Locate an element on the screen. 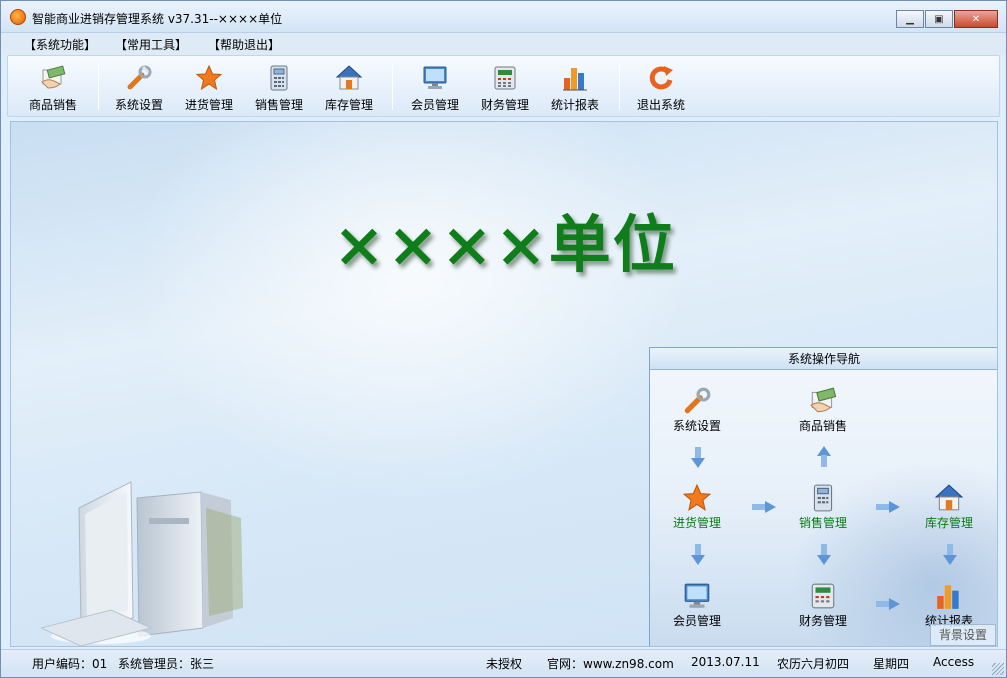 The width and height of the screenshot is (1007, 678). status-lunar-date: 农历六月初四 is located at coordinates (813, 664).